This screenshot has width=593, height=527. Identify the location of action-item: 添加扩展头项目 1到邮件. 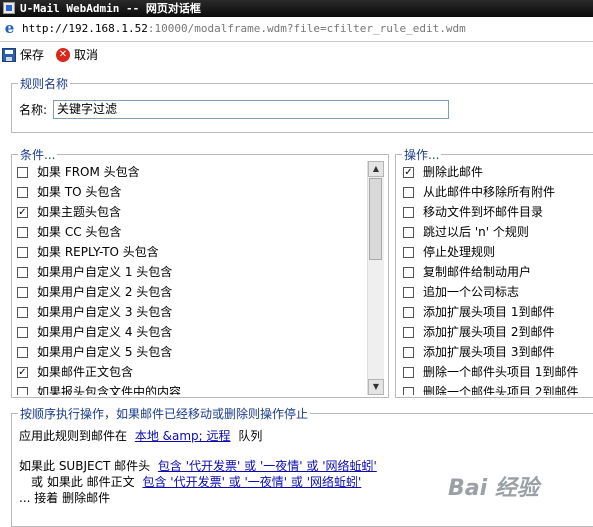
(478, 312).